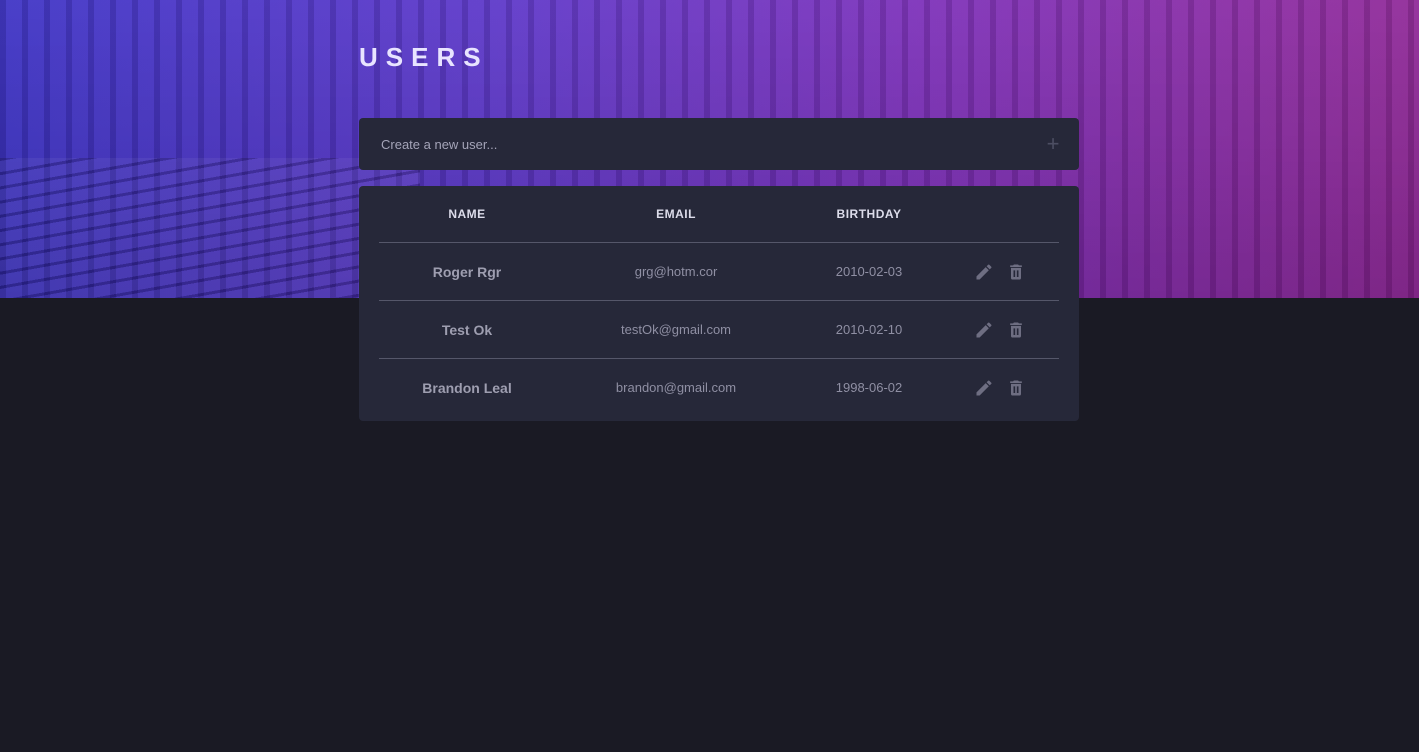 This screenshot has width=1419, height=752. Describe the element at coordinates (869, 214) in the screenshot. I see `column-header-birthday: BIRTHDAY` at that location.